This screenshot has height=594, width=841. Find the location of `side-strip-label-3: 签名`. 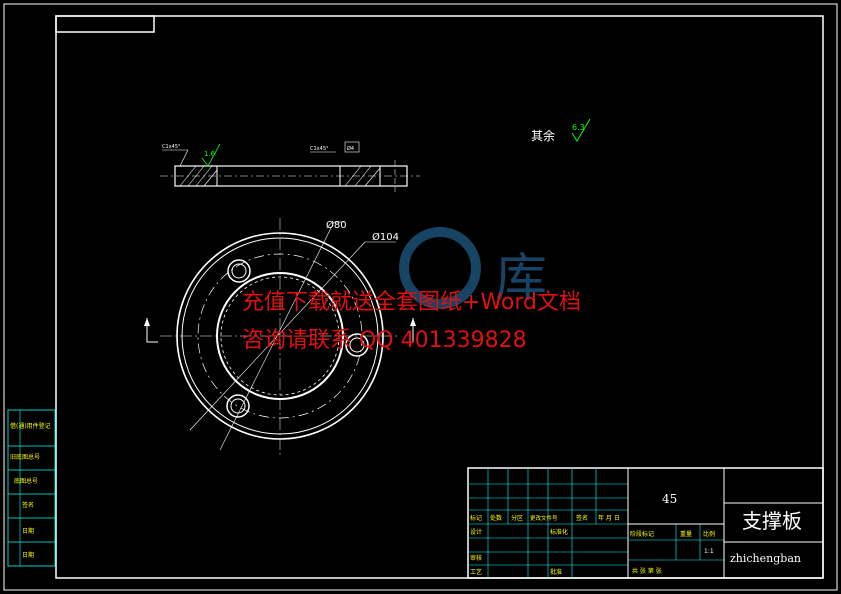

side-strip-label-3: 签名 is located at coordinates (28, 505).